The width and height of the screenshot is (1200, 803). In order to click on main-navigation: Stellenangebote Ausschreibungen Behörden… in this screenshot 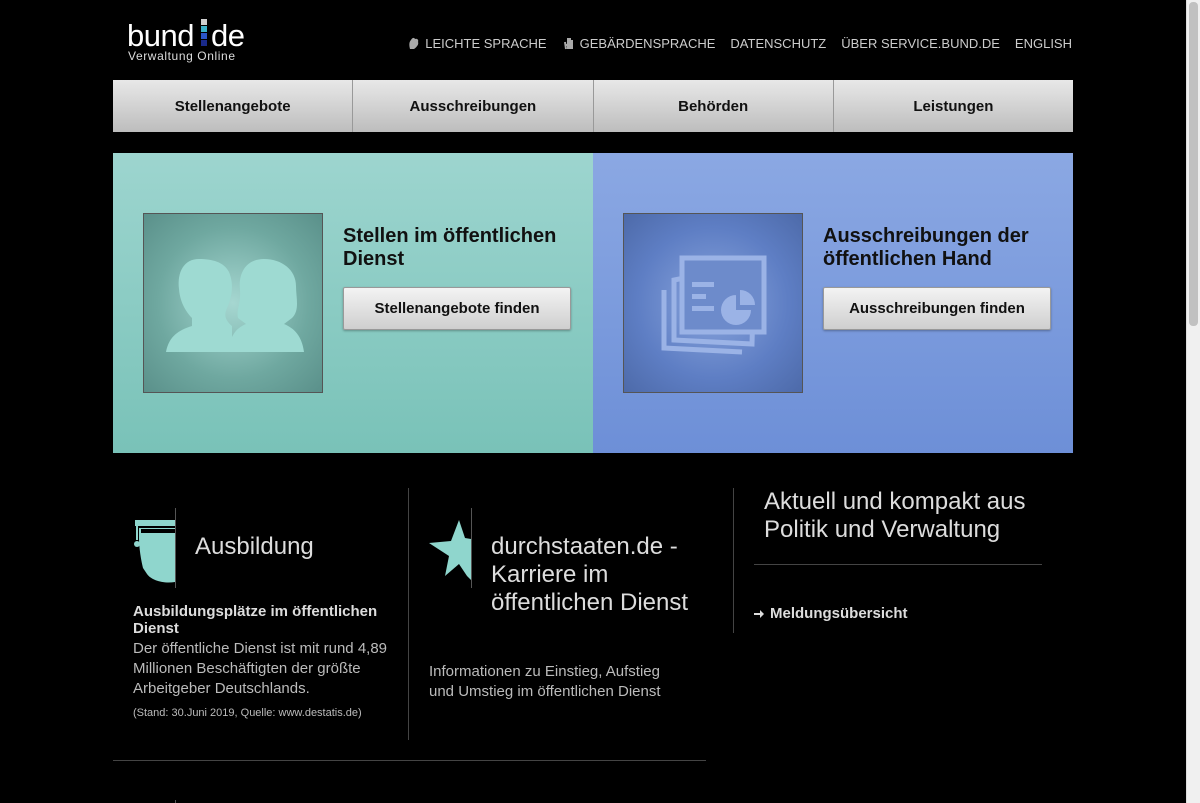, I will do `click(593, 106)`.